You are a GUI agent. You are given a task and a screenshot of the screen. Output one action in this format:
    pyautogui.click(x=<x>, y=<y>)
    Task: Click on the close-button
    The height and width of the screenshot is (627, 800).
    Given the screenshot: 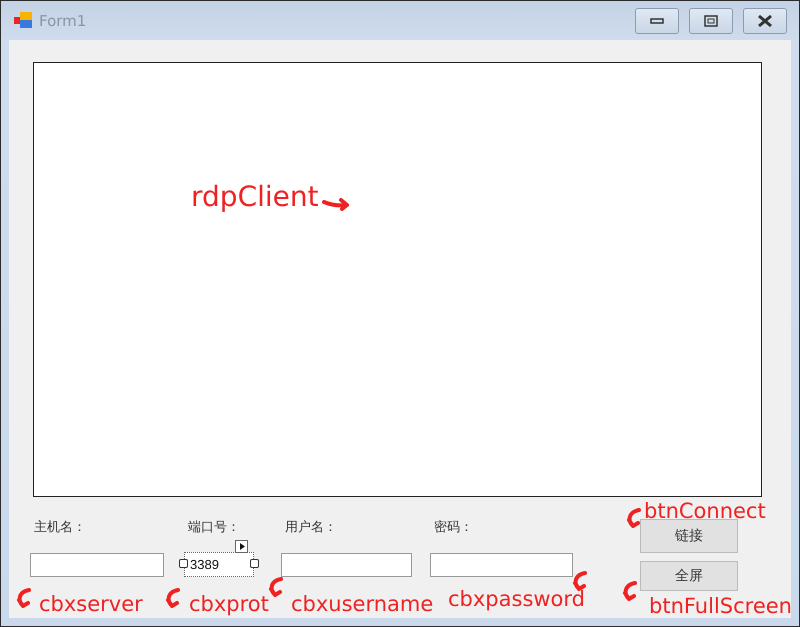 What is the action you would take?
    pyautogui.click(x=765, y=21)
    